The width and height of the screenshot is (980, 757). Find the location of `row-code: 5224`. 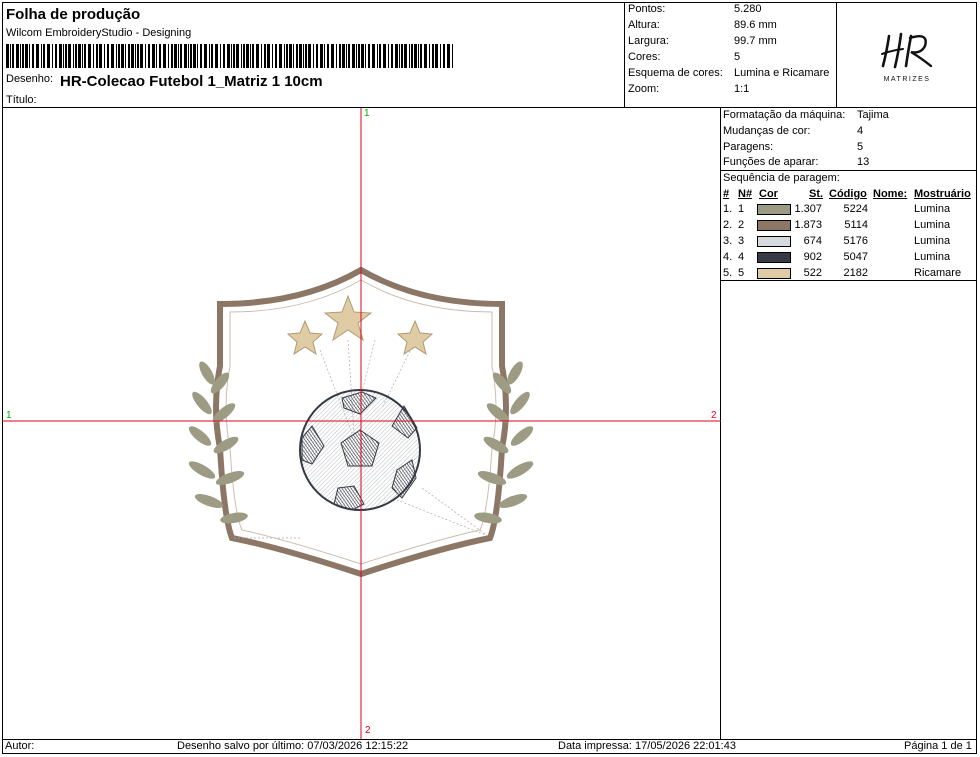

row-code: 5224 is located at coordinates (855, 209).